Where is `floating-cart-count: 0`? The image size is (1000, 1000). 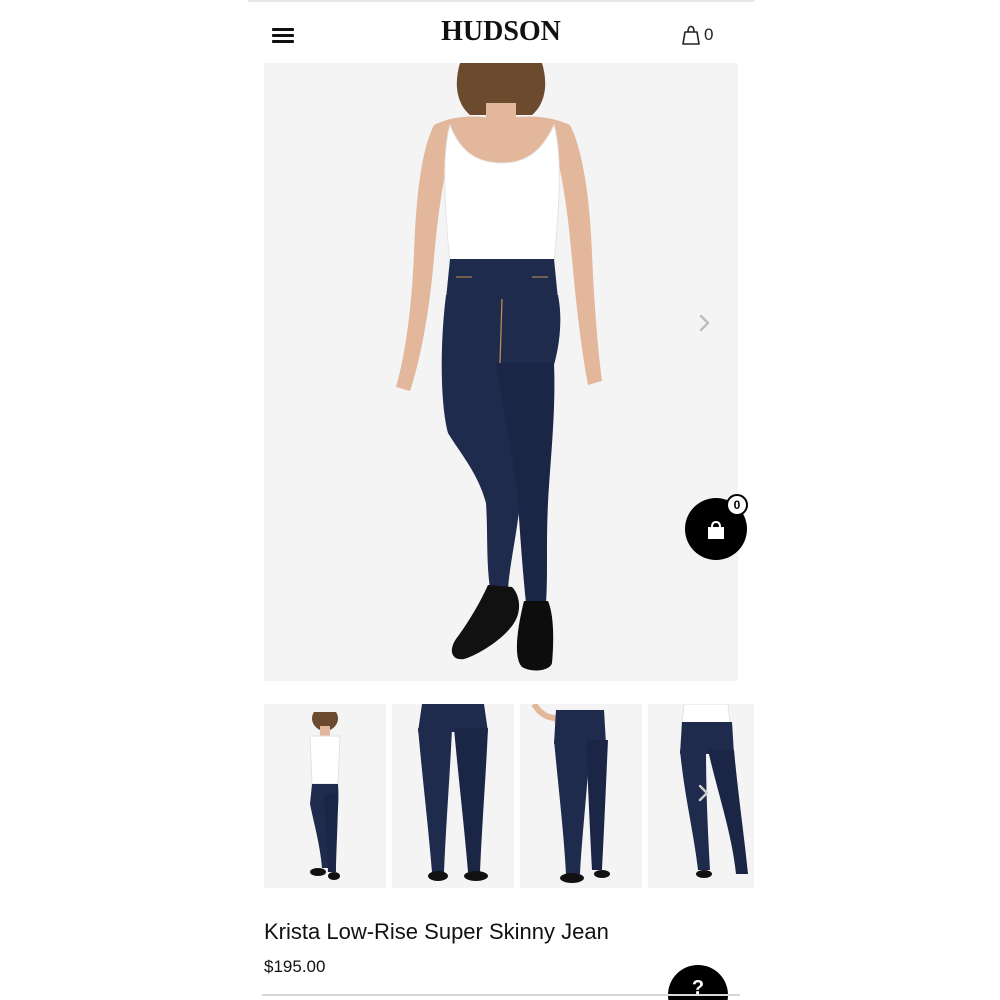 floating-cart-count: 0 is located at coordinates (737, 505).